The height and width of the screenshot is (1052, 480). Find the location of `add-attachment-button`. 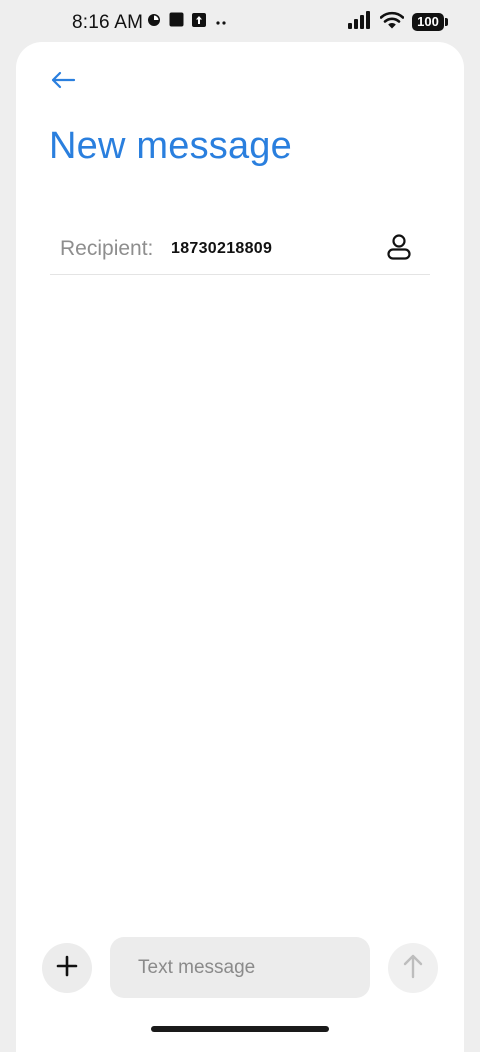

add-attachment-button is located at coordinates (67, 968).